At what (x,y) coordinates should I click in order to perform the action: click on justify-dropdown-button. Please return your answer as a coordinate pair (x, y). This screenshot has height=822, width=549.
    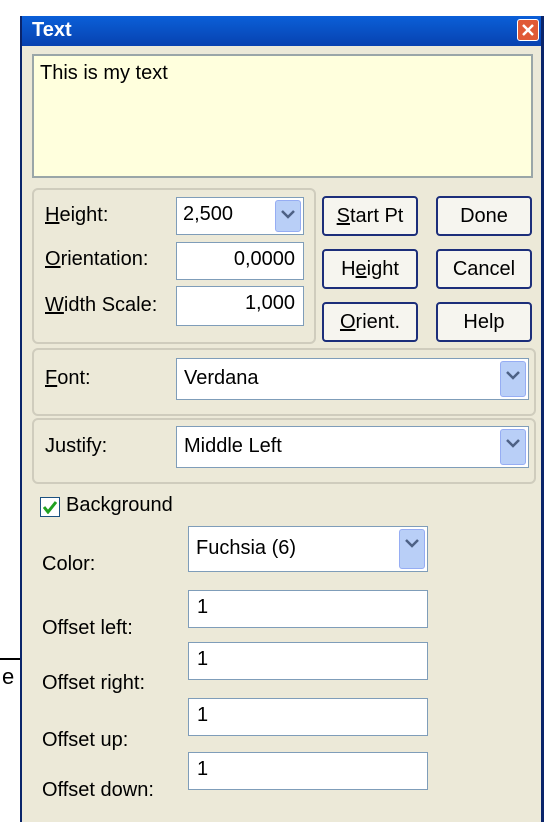
    Looking at the image, I should click on (513, 447).